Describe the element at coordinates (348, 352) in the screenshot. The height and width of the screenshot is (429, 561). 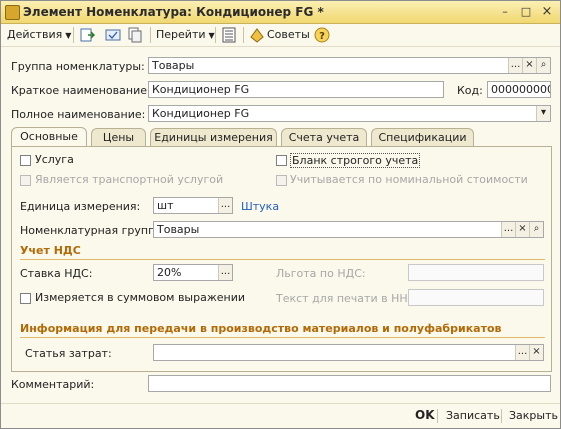
I see `cost-item-field: ... ×` at that location.